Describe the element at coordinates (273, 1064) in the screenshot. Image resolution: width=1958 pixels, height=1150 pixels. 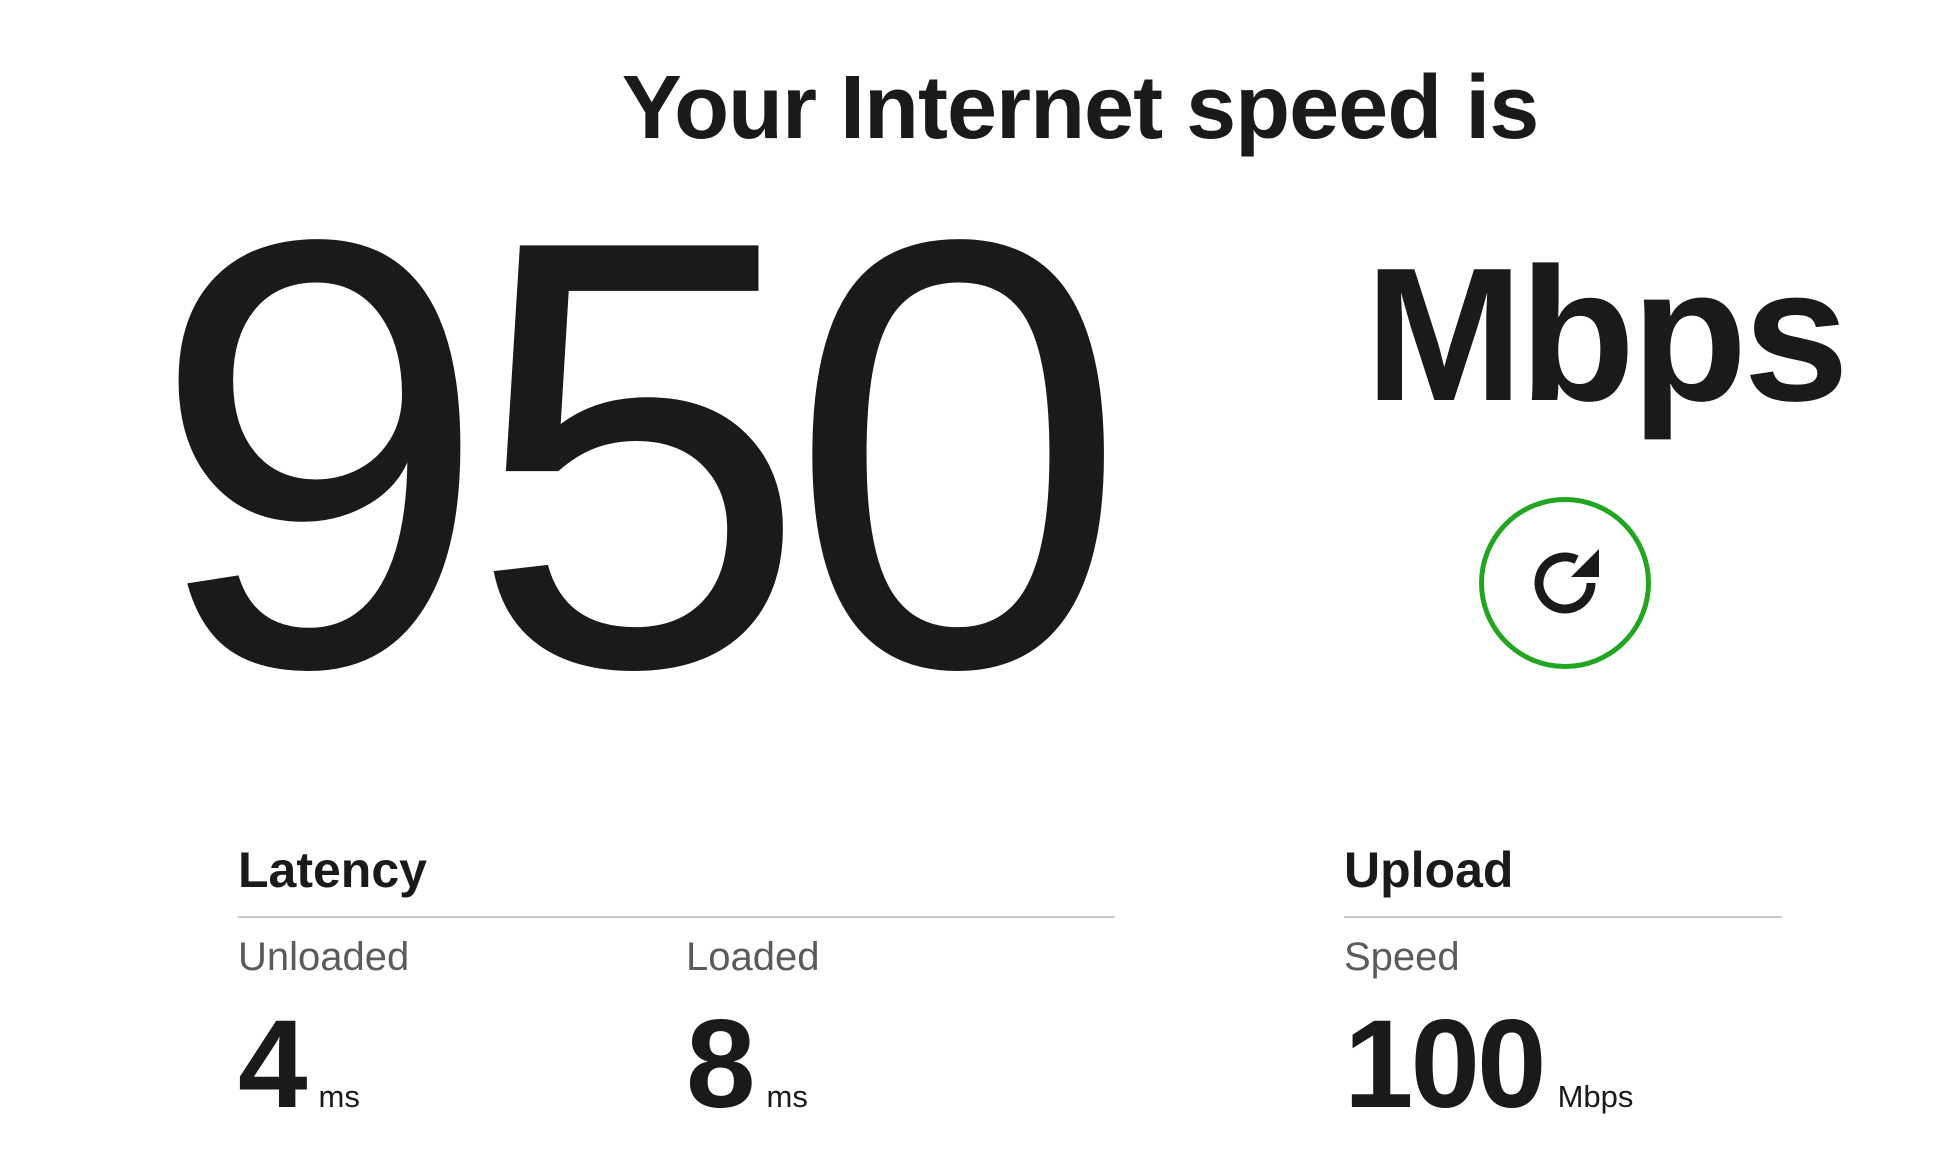
I see `latency-unloaded-value: 4` at that location.